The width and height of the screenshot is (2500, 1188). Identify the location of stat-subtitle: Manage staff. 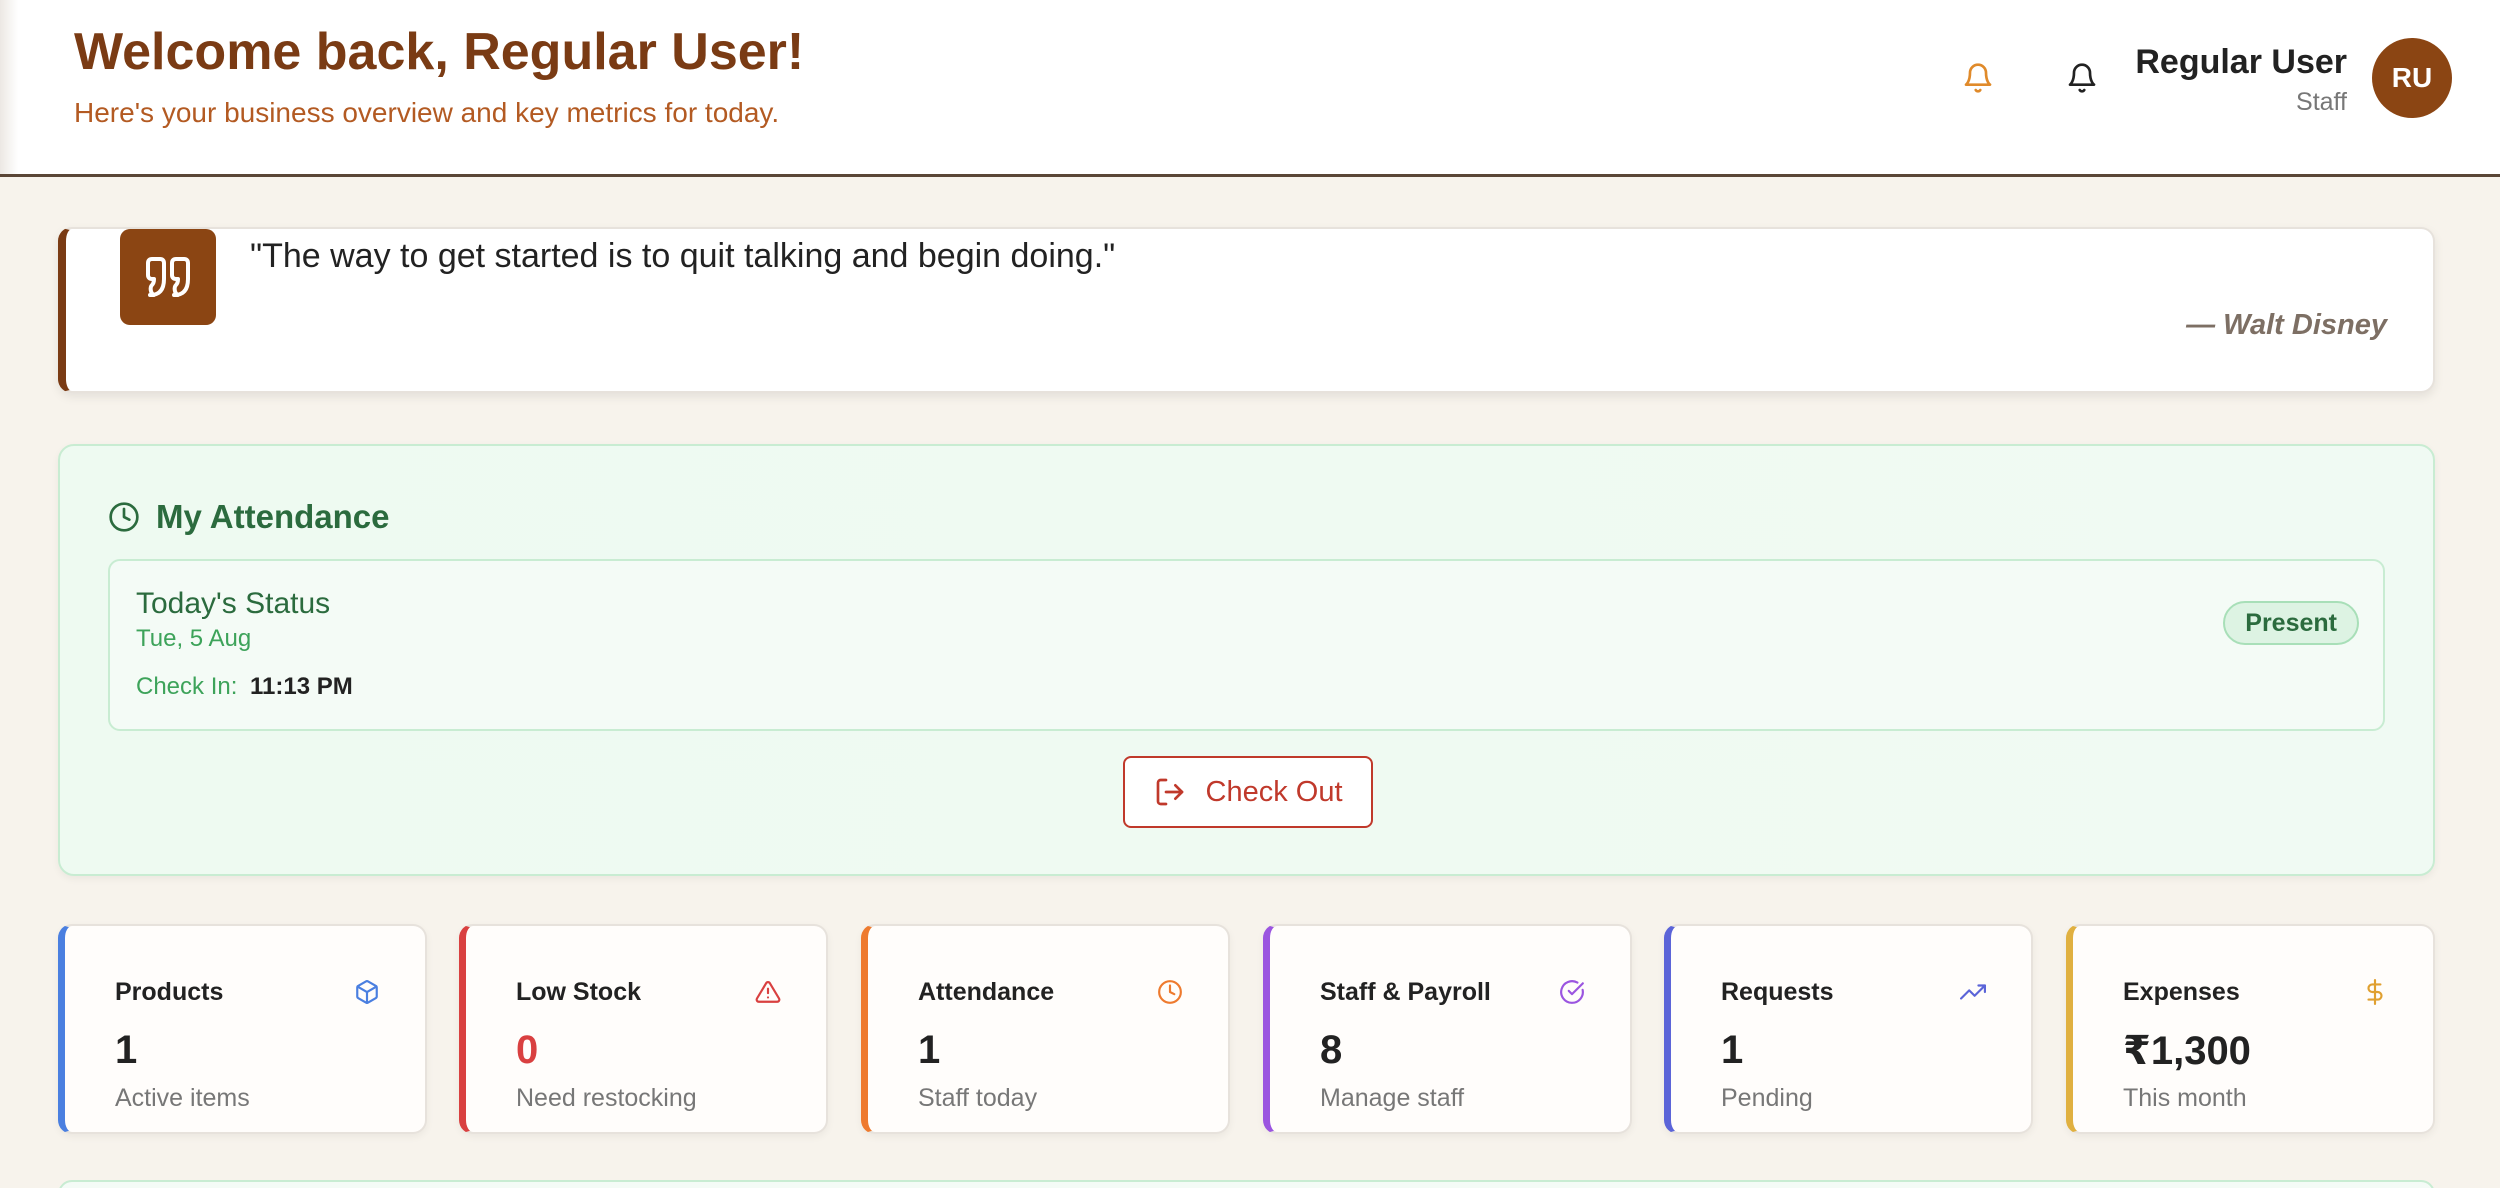
(1392, 1098).